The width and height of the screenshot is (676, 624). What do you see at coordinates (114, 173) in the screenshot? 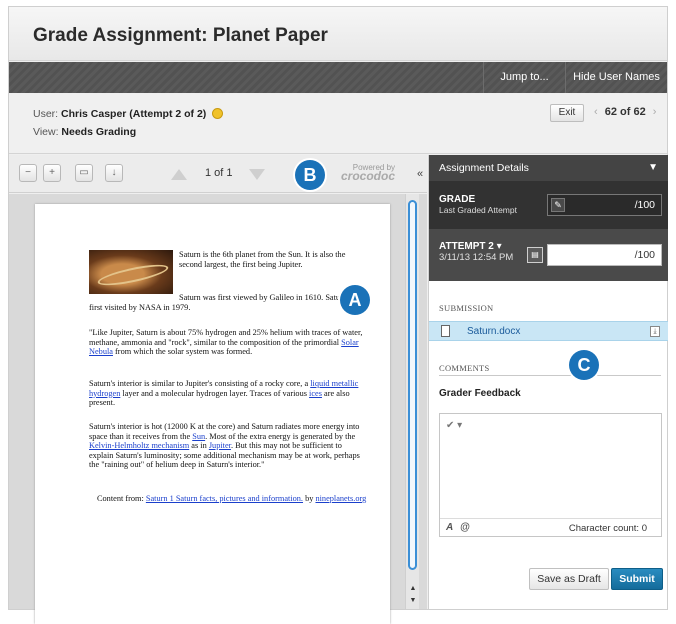
I see `download-doc-icon: ↓` at bounding box center [114, 173].